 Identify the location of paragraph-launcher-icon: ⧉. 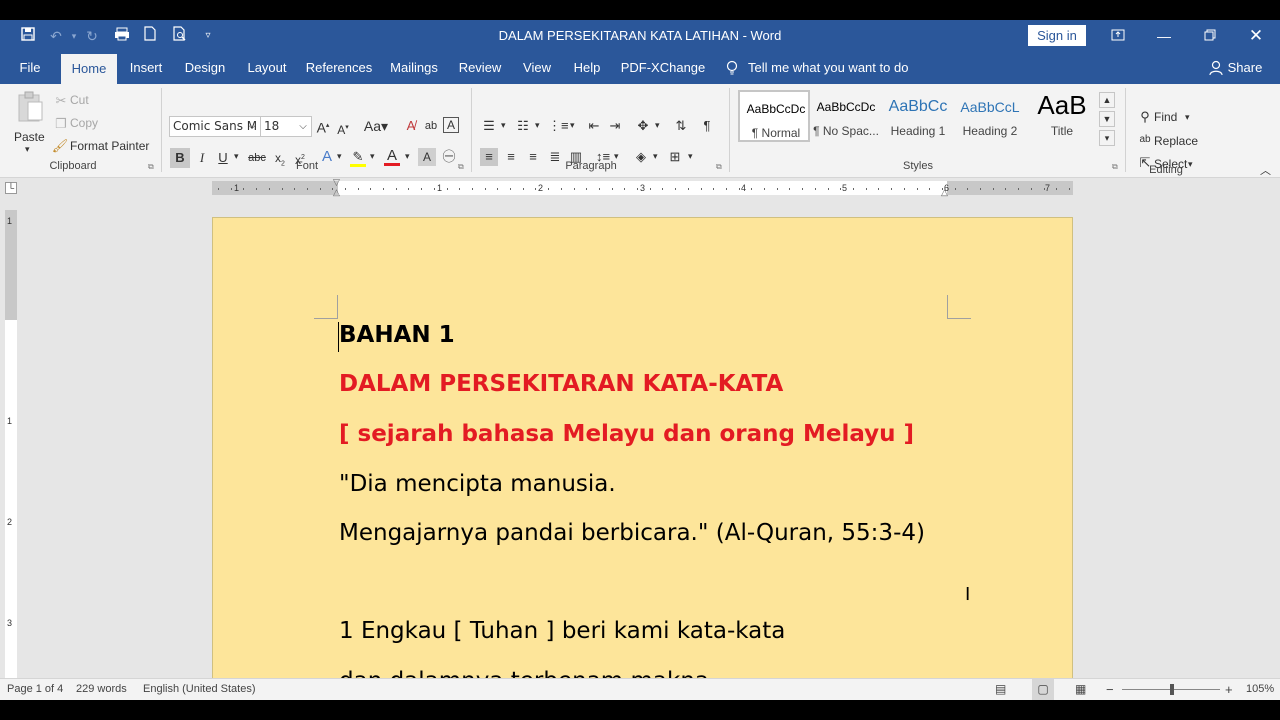
(719, 167).